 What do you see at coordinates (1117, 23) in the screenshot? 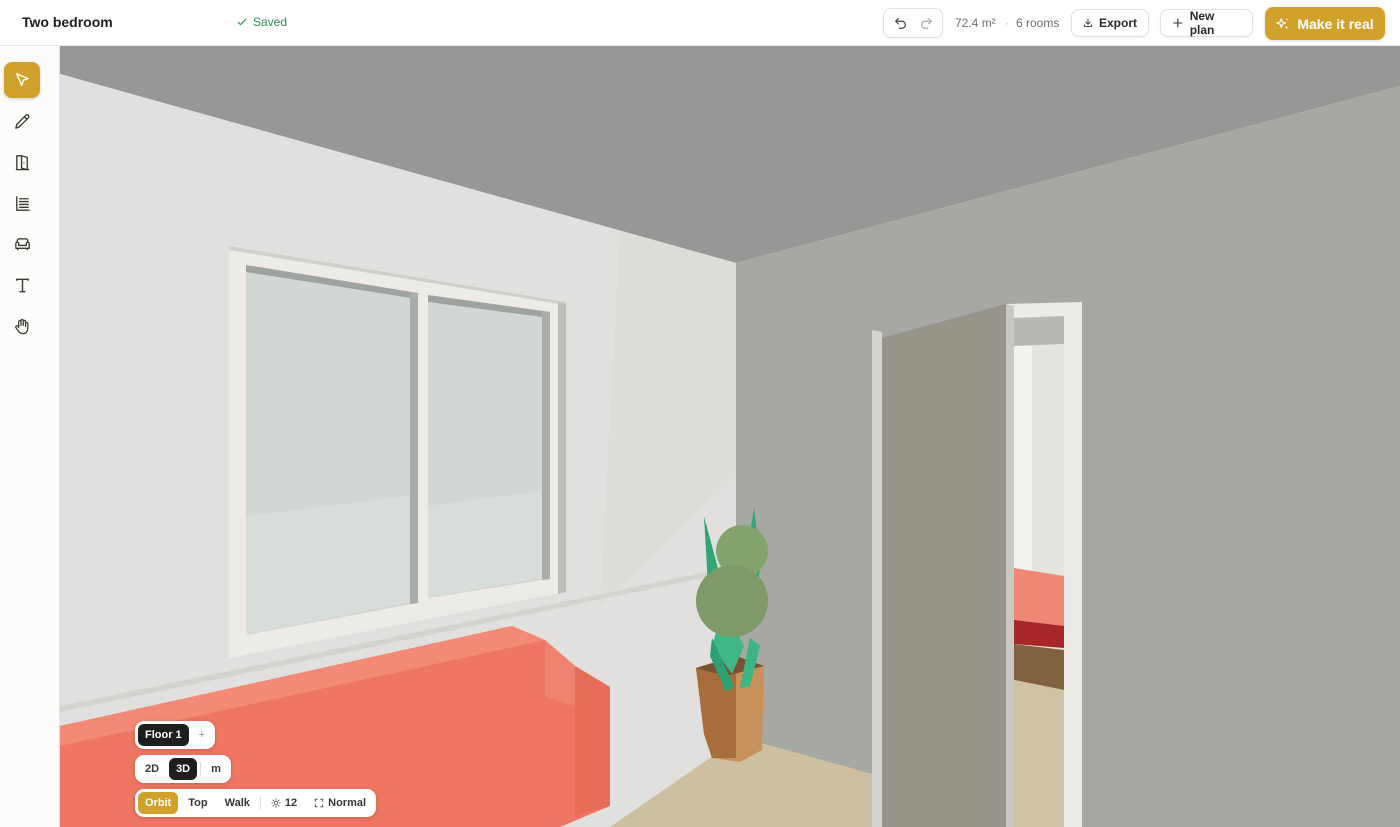
I see `export-label: Export` at bounding box center [1117, 23].